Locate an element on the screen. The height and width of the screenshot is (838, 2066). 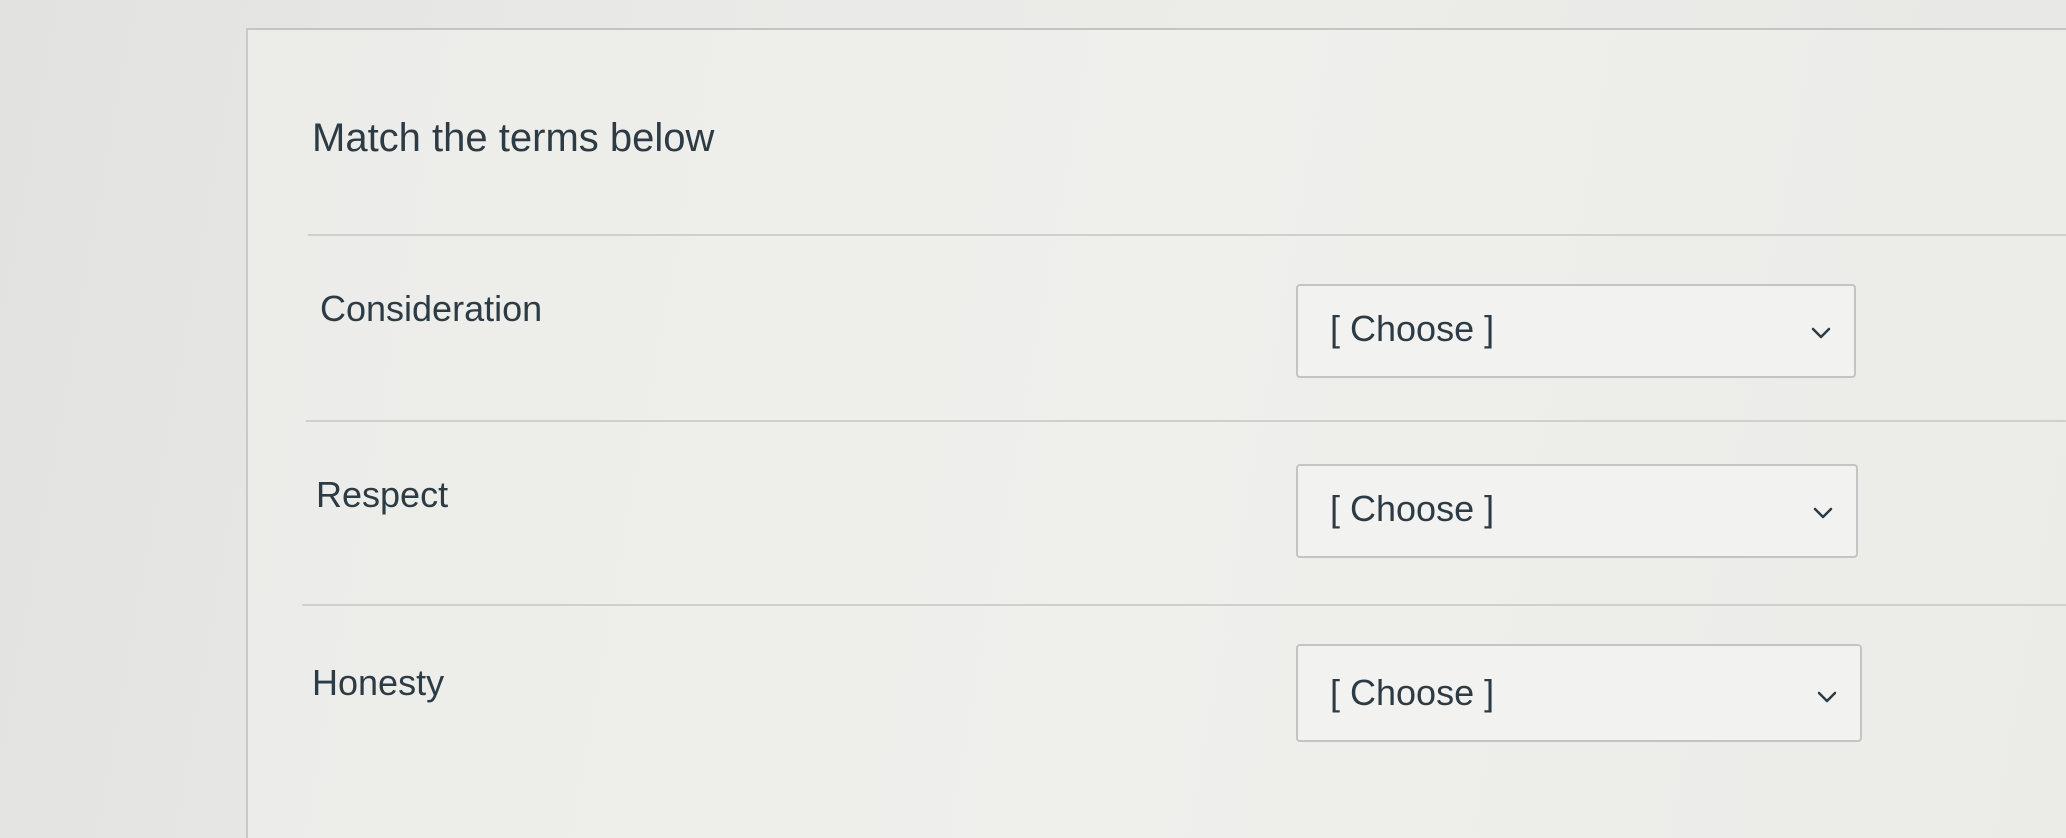
term-label-respect: Respect is located at coordinates (382, 494).